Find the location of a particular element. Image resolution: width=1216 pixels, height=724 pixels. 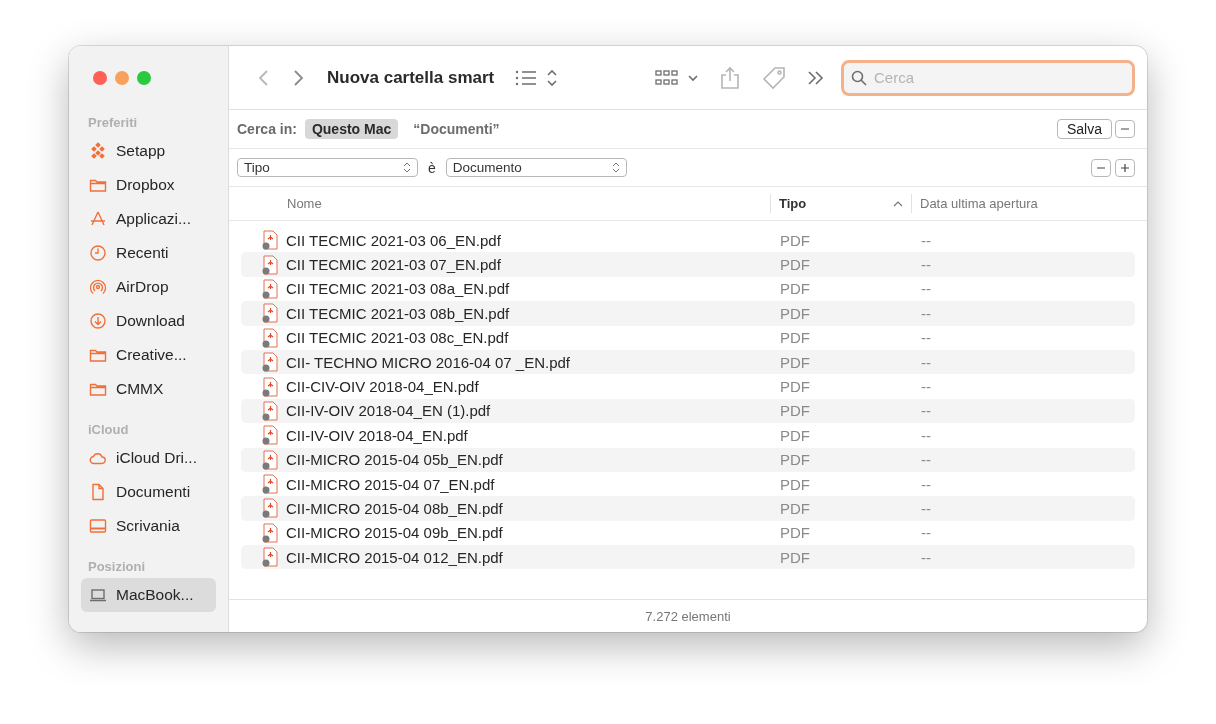

desktop-icon is located at coordinates (98, 526).